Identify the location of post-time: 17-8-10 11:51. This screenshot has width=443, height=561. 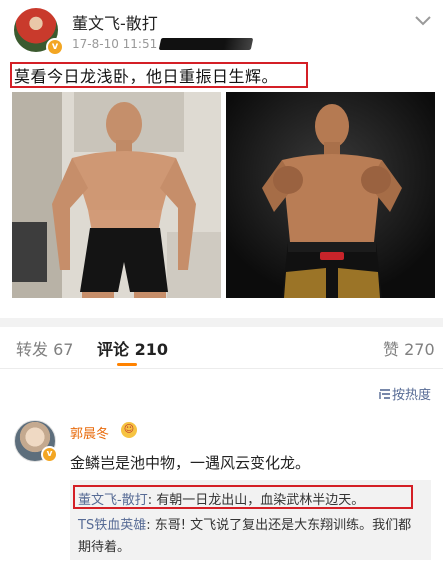
(115, 44).